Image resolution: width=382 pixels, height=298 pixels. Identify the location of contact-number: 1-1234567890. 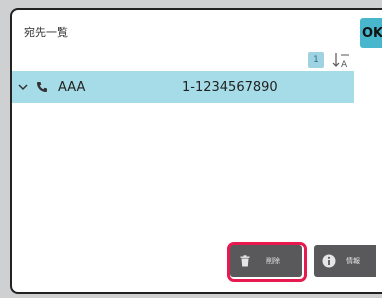
(230, 87).